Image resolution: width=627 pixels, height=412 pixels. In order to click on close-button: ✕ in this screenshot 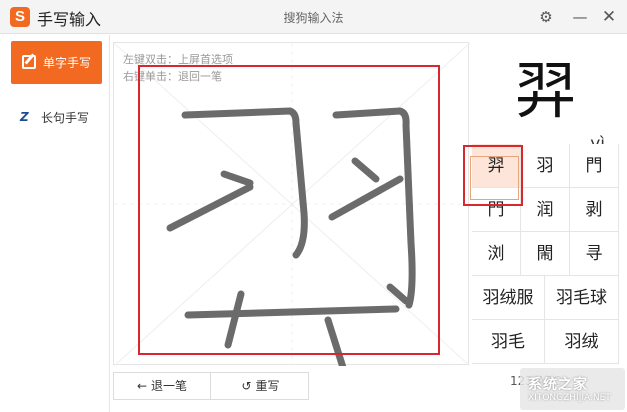, I will do `click(609, 17)`.